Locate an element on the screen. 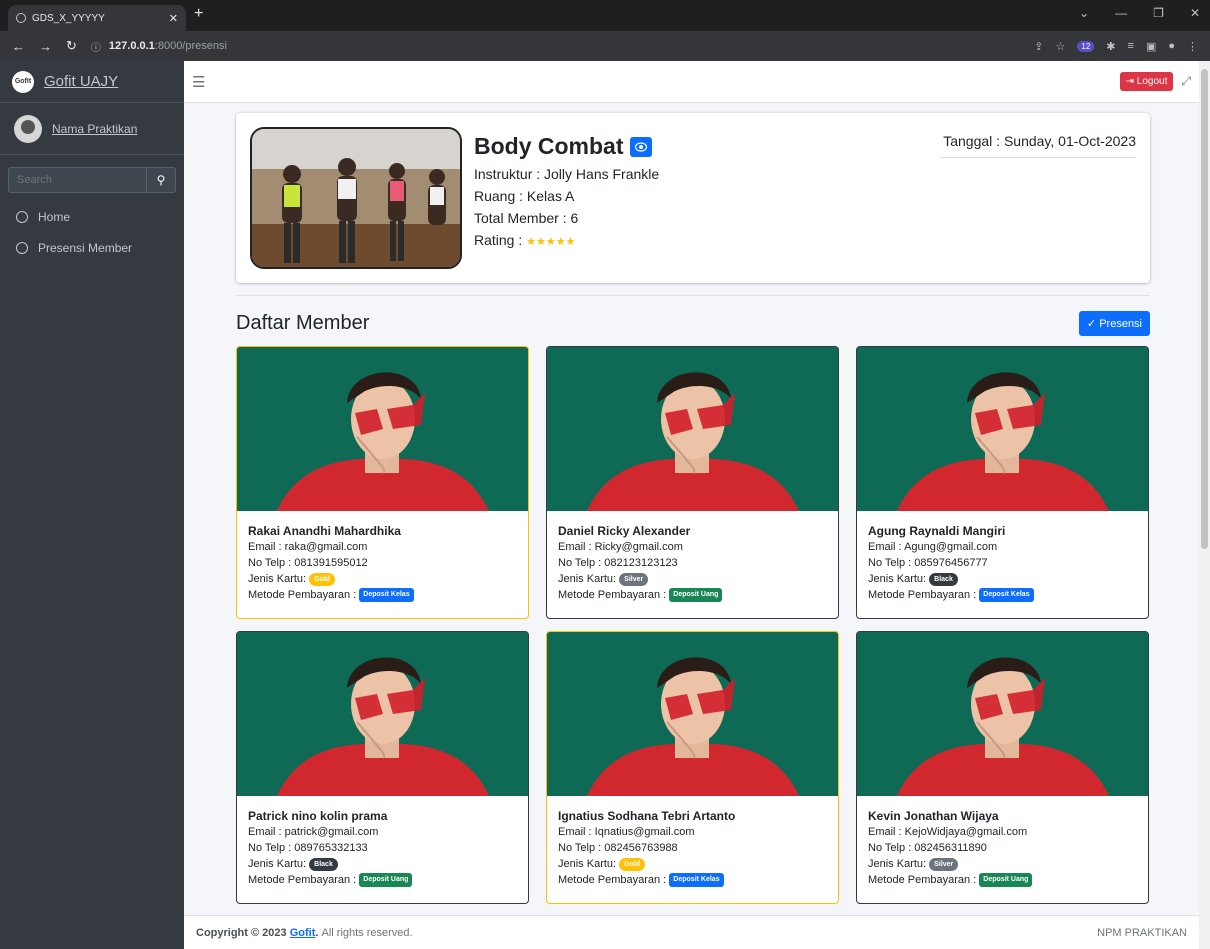 The height and width of the screenshot is (949, 1210). member-card-type: Jenis Kartu: Gold is located at coordinates (382, 579).